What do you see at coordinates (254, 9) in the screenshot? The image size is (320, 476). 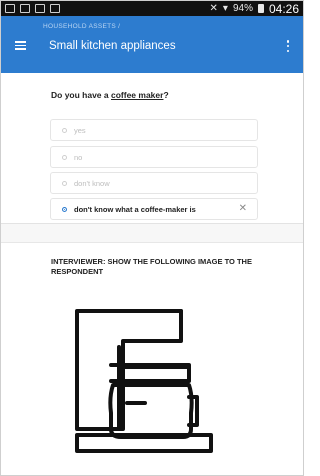 I see `status-system-icons: ✕ ▾ 94% 04:26` at bounding box center [254, 9].